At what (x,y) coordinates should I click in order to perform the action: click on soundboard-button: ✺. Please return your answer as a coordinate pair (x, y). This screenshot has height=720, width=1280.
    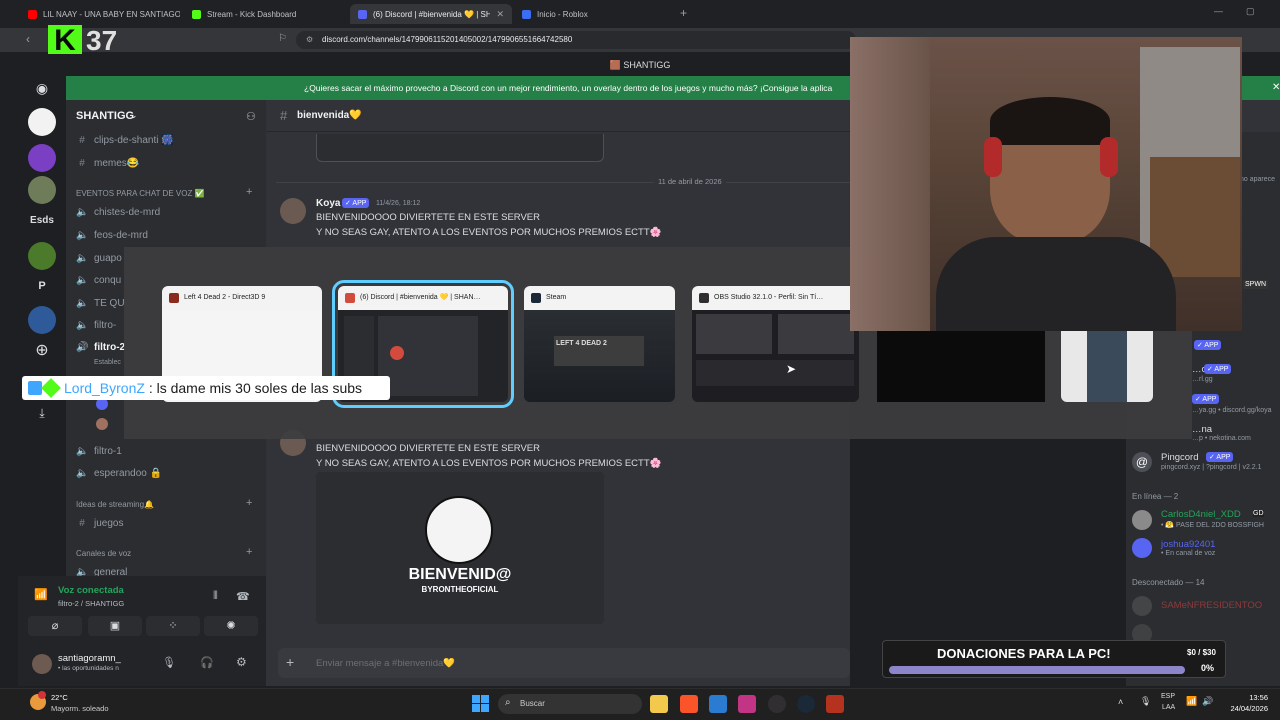
    Looking at the image, I should click on (231, 626).